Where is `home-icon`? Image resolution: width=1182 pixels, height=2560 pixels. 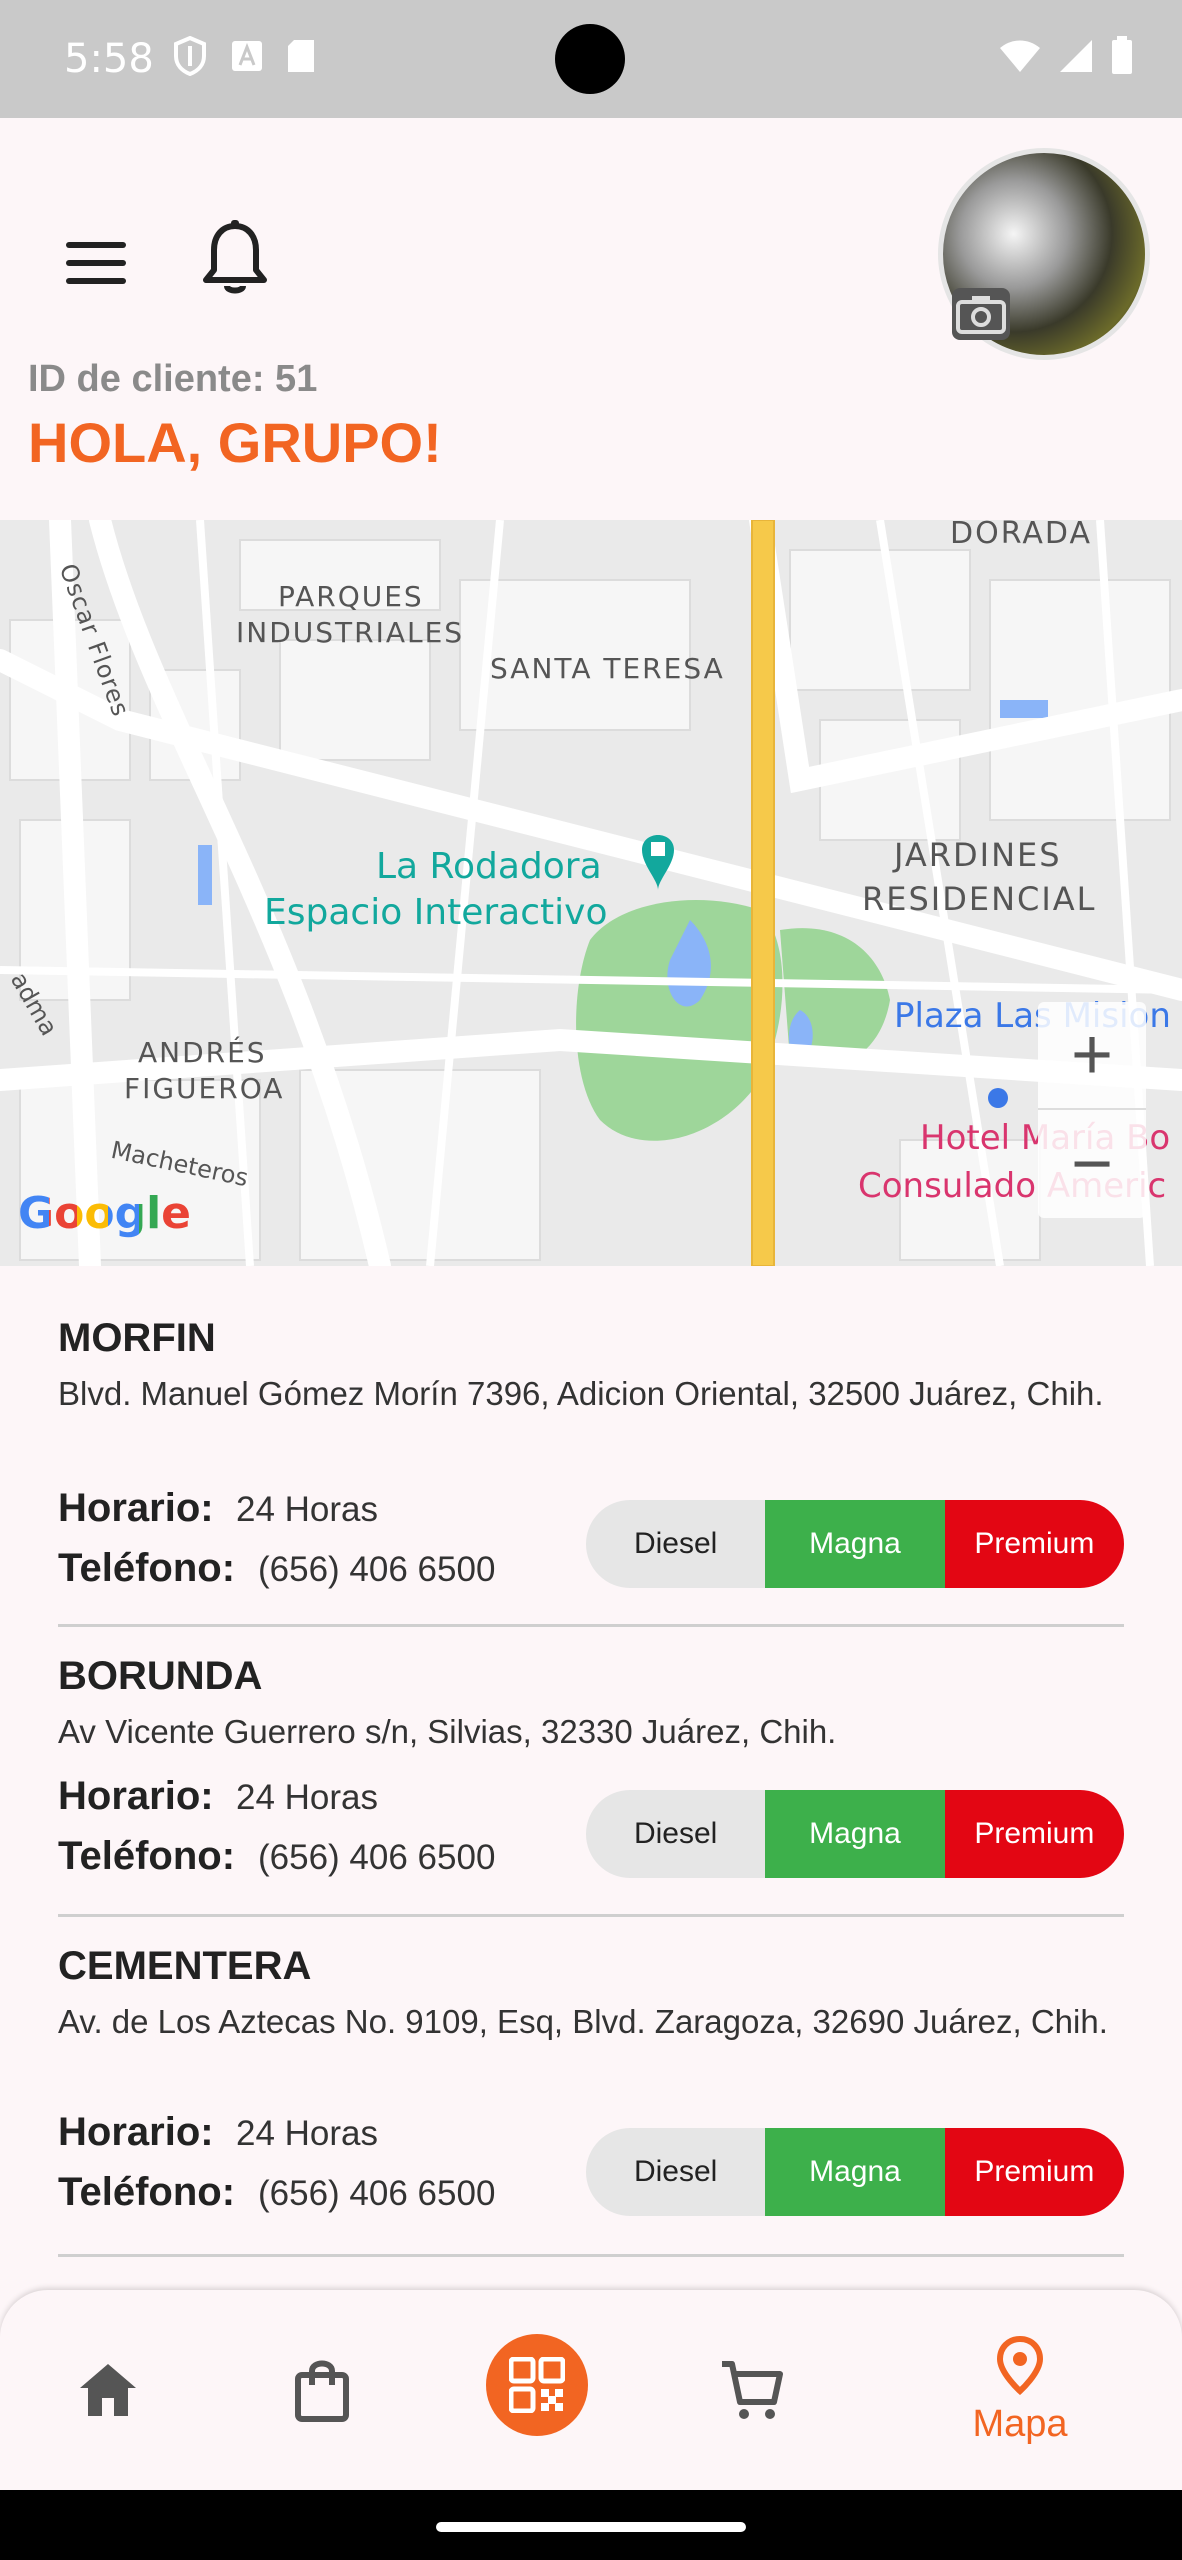
home-icon is located at coordinates (108, 2390).